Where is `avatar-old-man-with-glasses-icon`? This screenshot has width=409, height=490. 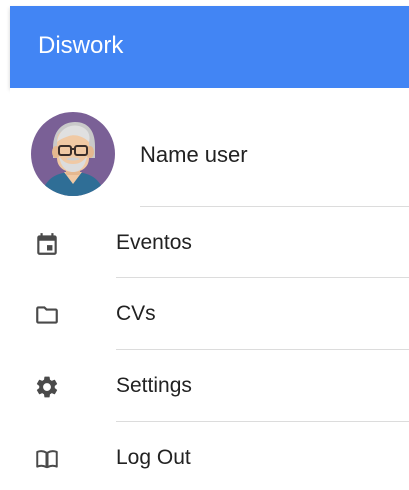
avatar-old-man-with-glasses-icon is located at coordinates (73, 154).